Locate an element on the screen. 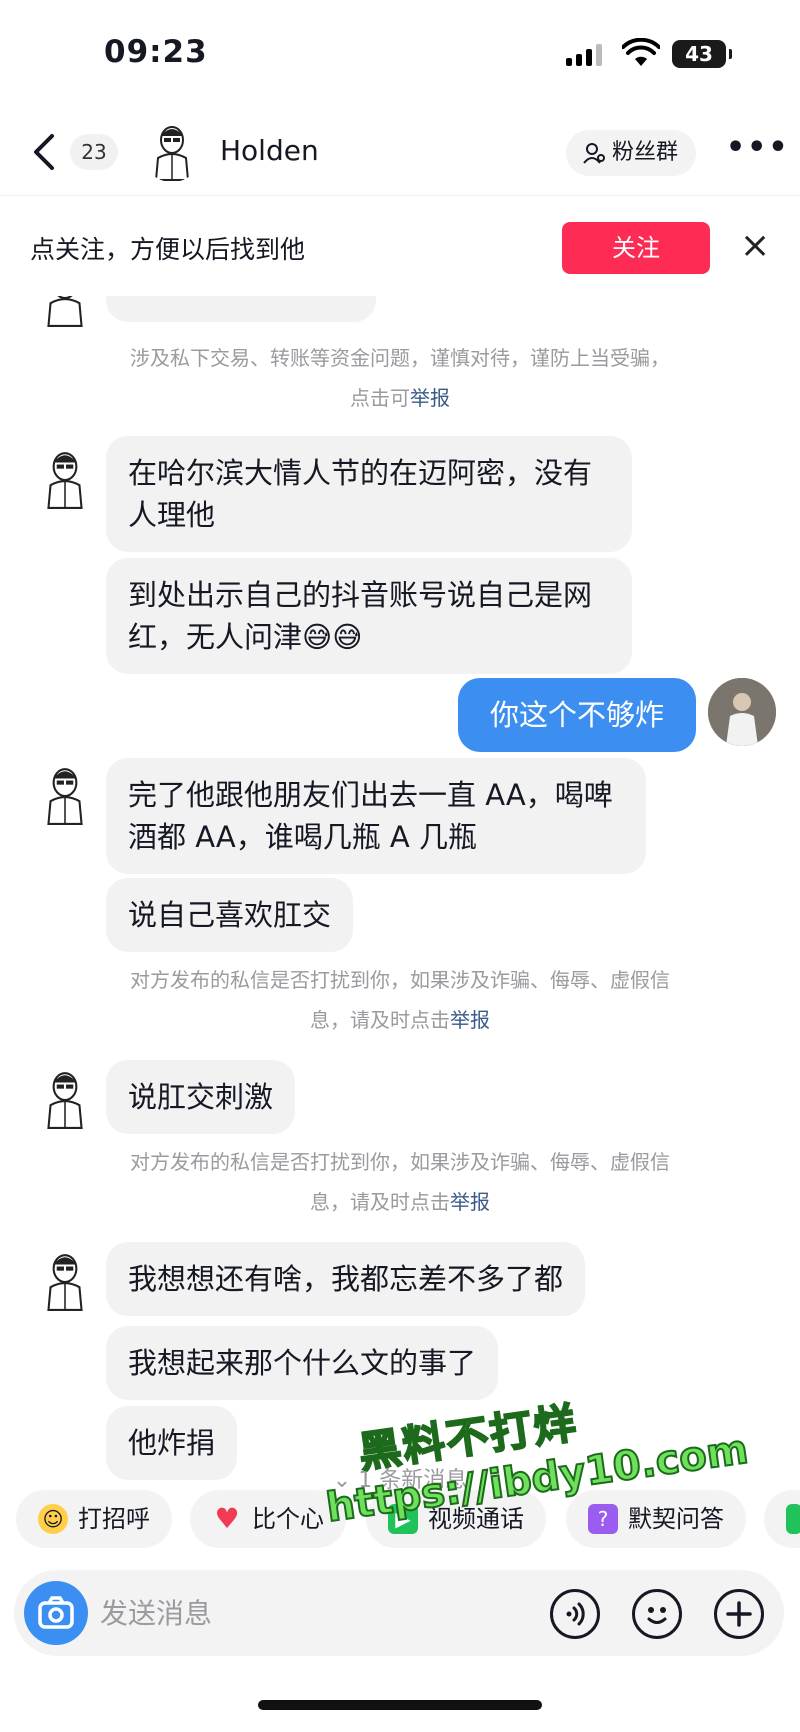  message-bubble: 我想想还有啥，我都忘差不多了都 is located at coordinates (346, 1279).